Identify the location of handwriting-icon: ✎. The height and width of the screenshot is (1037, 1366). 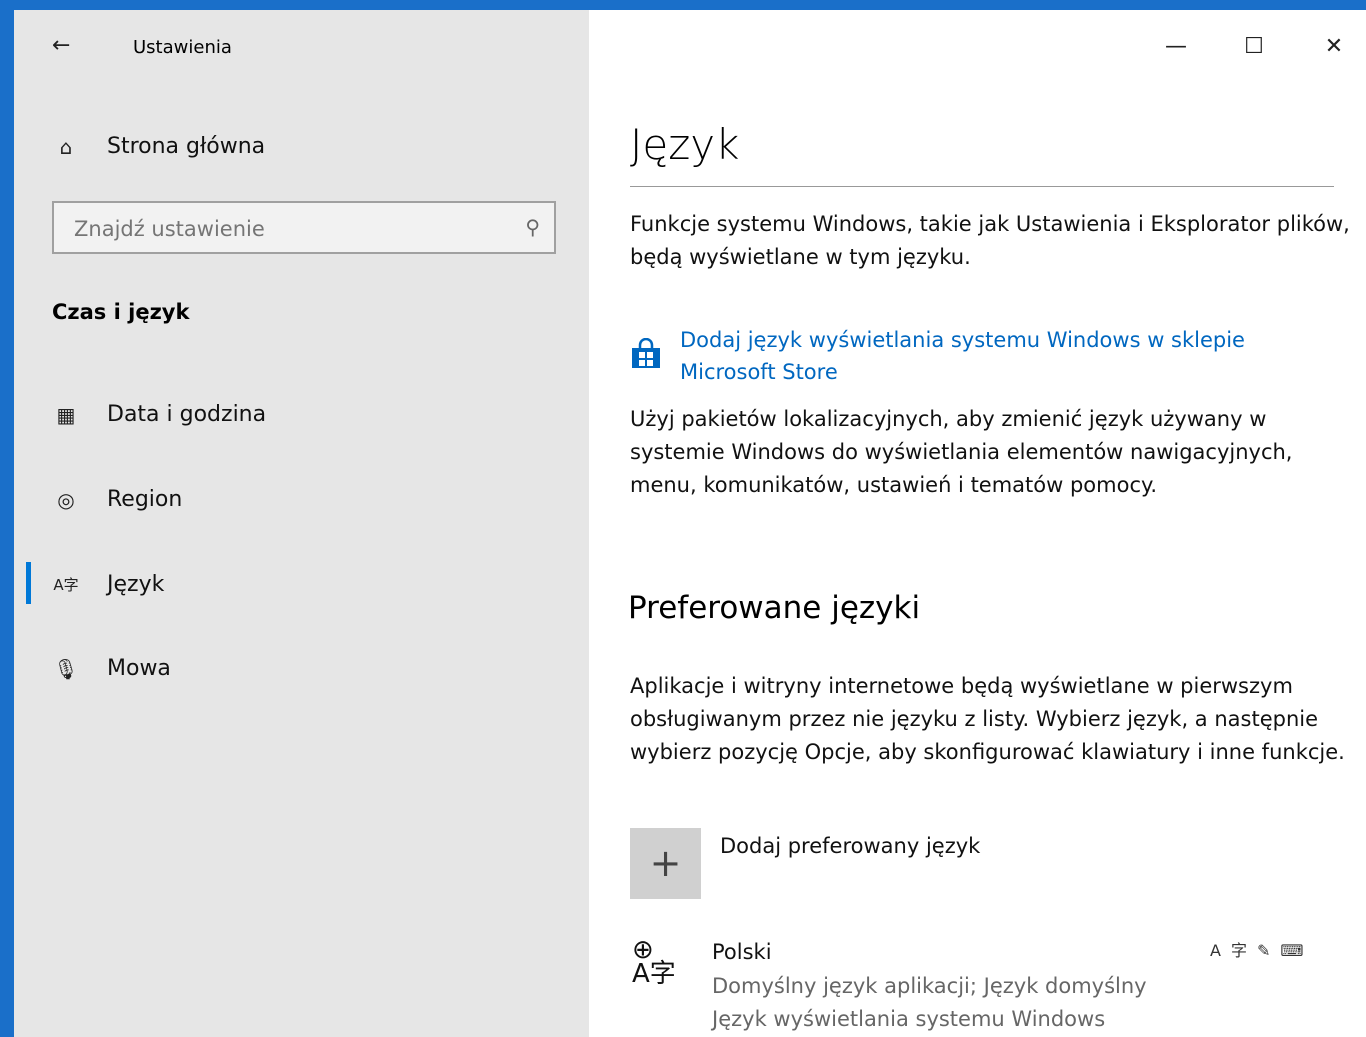
(1268, 950).